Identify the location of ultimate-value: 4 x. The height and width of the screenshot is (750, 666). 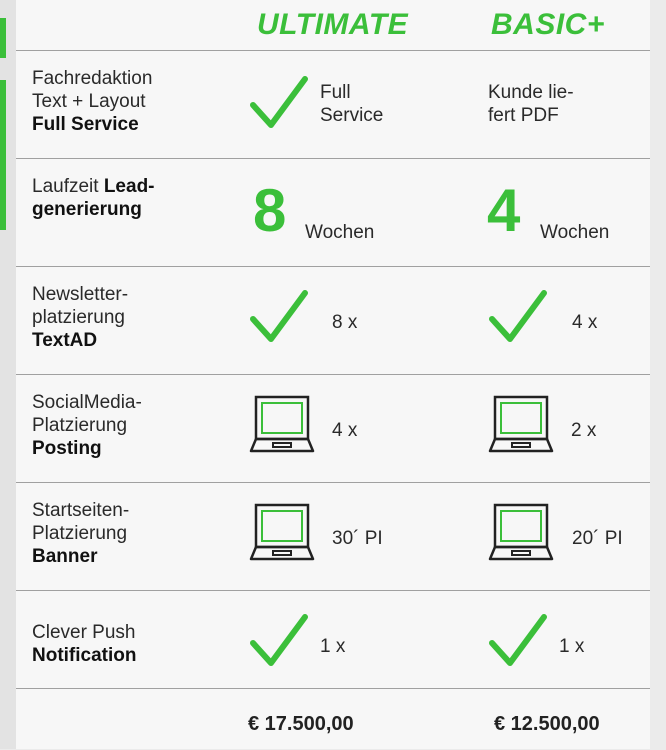
(345, 430).